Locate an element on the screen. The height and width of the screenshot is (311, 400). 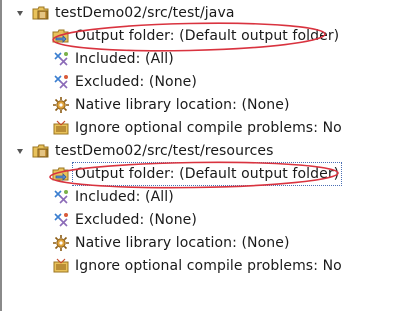
tree-node-label: testDemo02/src/test/resources is located at coordinates (164, 151).